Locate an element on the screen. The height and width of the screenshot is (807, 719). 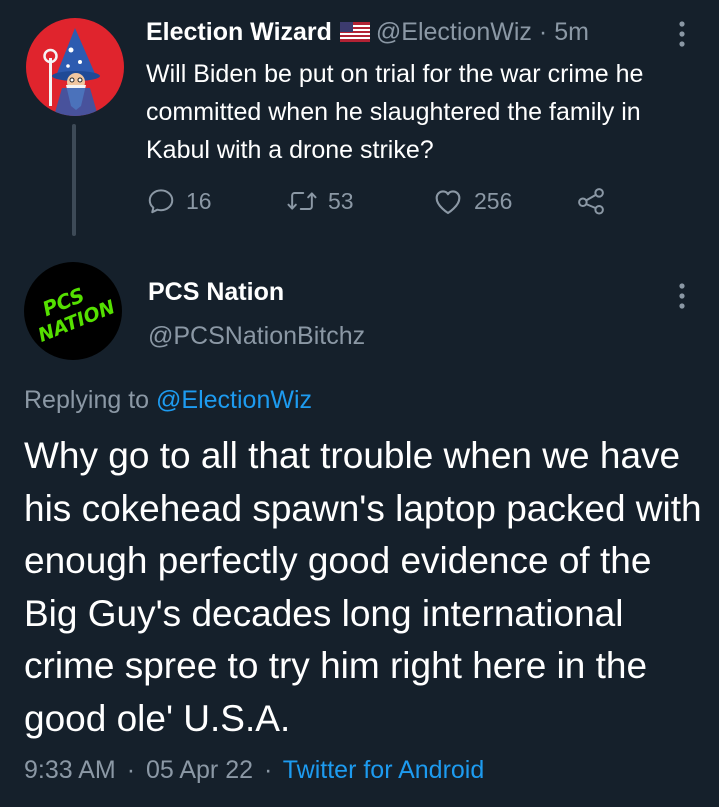
parent-author-name: Election Wizard is located at coordinates (239, 32).